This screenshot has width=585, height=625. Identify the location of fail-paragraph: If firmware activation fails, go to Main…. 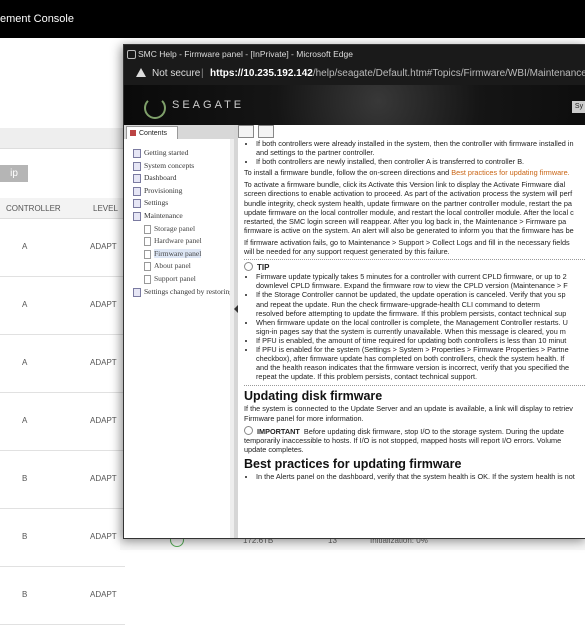
(407, 247).